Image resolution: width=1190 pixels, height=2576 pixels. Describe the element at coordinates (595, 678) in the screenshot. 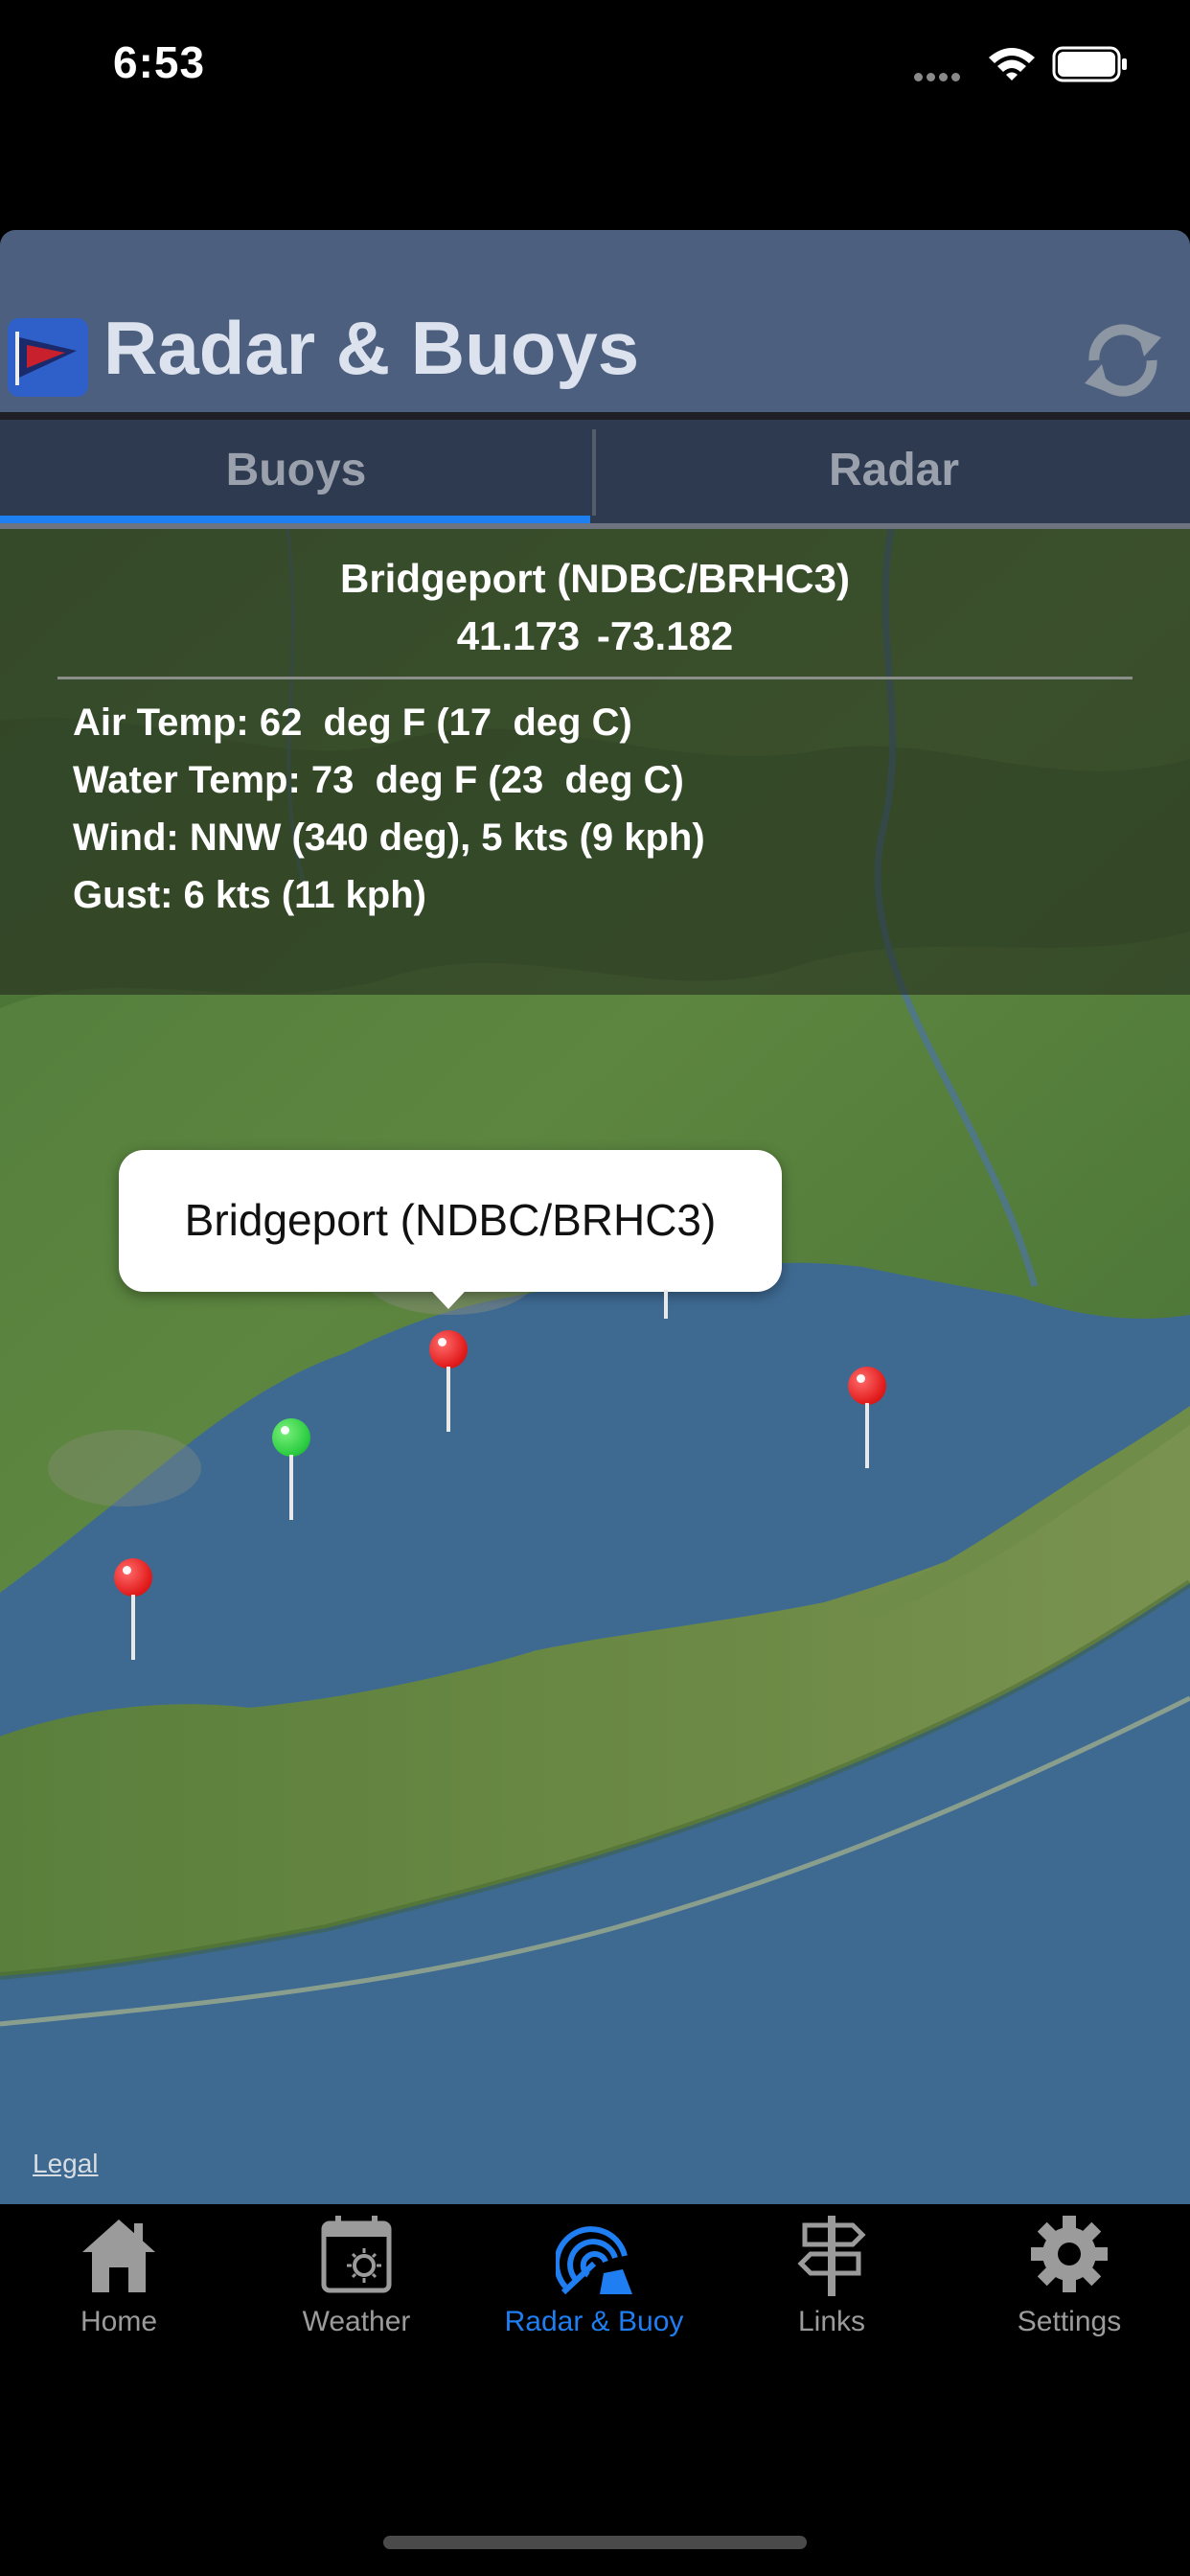

I see `info-divider` at that location.